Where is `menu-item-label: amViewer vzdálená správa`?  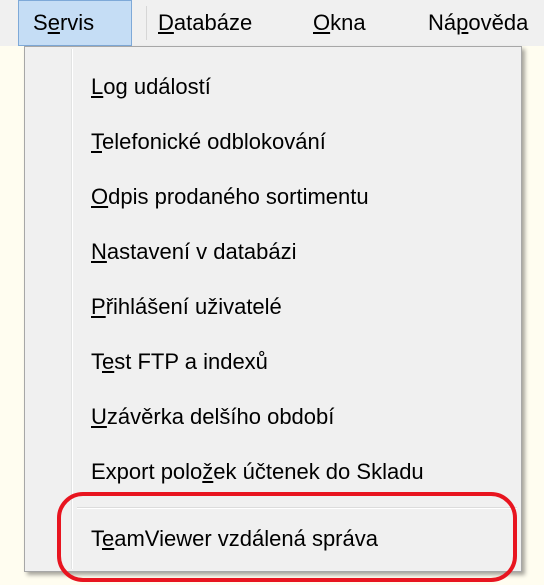 menu-item-label: amViewer vzdálená správa is located at coordinates (246, 538).